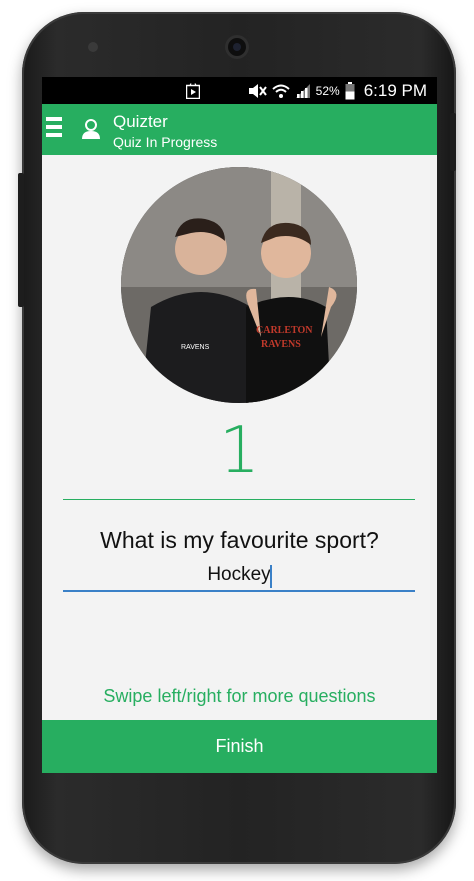 The height and width of the screenshot is (881, 474). I want to click on status-bar: 52% 6:19 PM, so click(239, 90).